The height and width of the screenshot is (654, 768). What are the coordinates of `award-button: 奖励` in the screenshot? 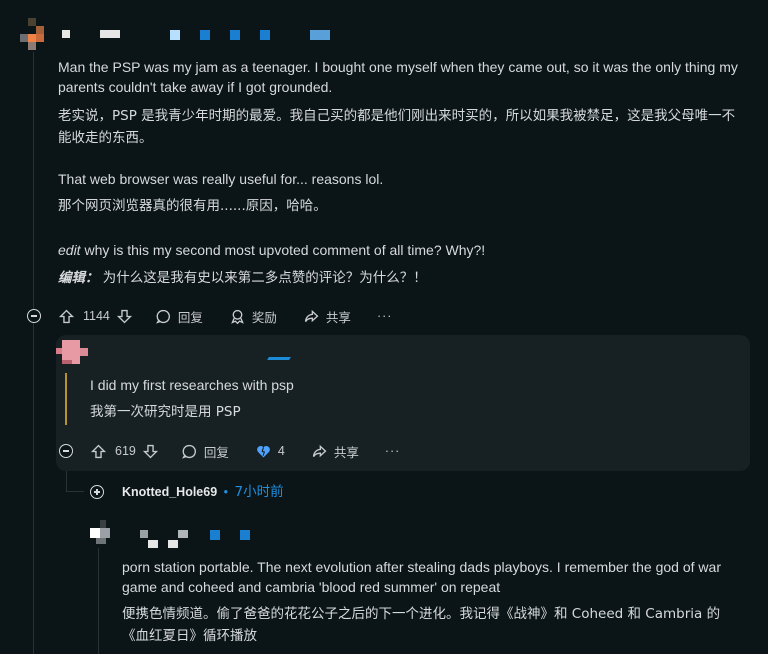 It's located at (253, 316).